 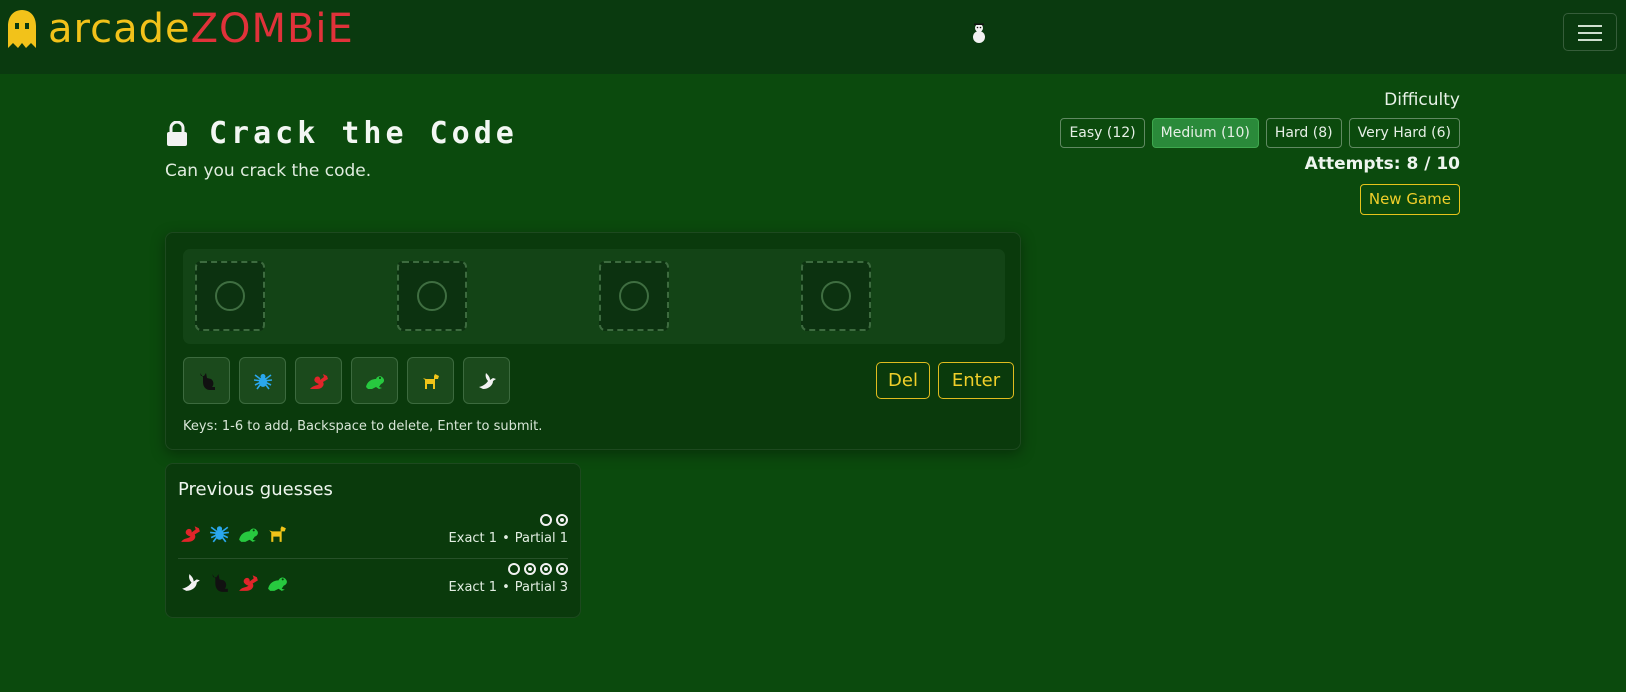 I want to click on navbar: arcadeZOMBiE, so click(x=813, y=37).